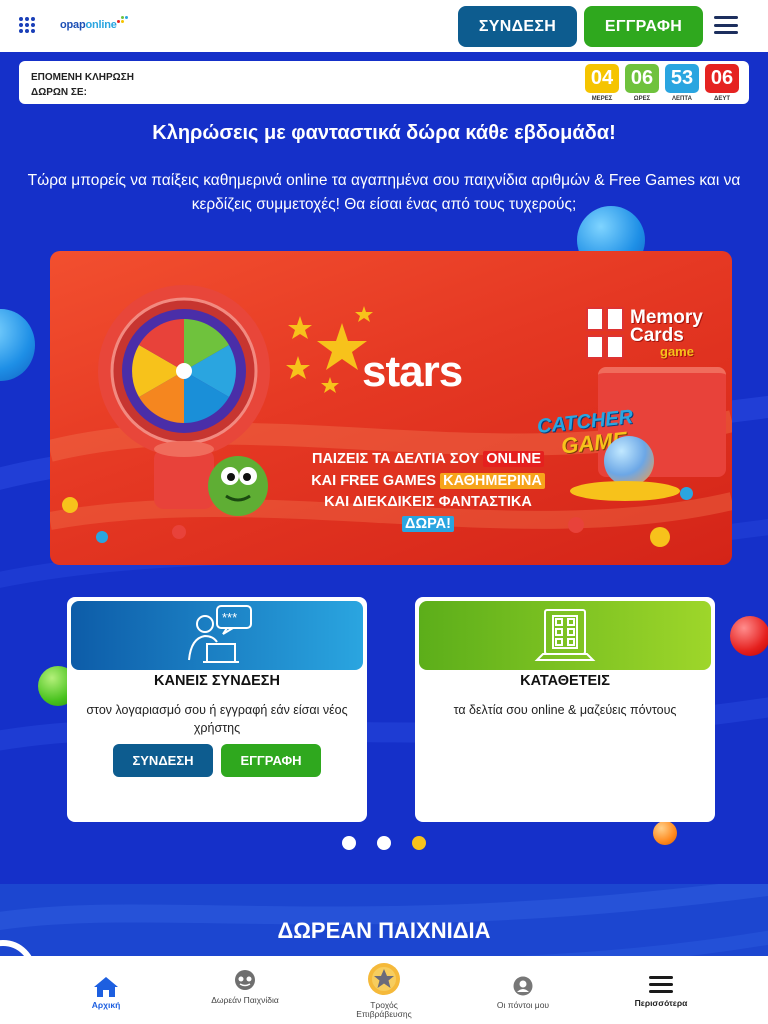  What do you see at coordinates (106, 987) in the screenshot?
I see `home-icon` at bounding box center [106, 987].